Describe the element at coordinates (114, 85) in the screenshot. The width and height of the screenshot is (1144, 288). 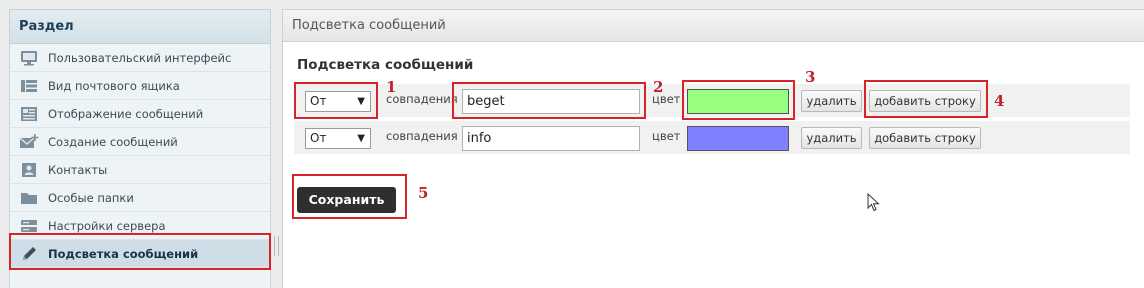
I see `sidebar-item-label: Вид почтового ящика` at that location.